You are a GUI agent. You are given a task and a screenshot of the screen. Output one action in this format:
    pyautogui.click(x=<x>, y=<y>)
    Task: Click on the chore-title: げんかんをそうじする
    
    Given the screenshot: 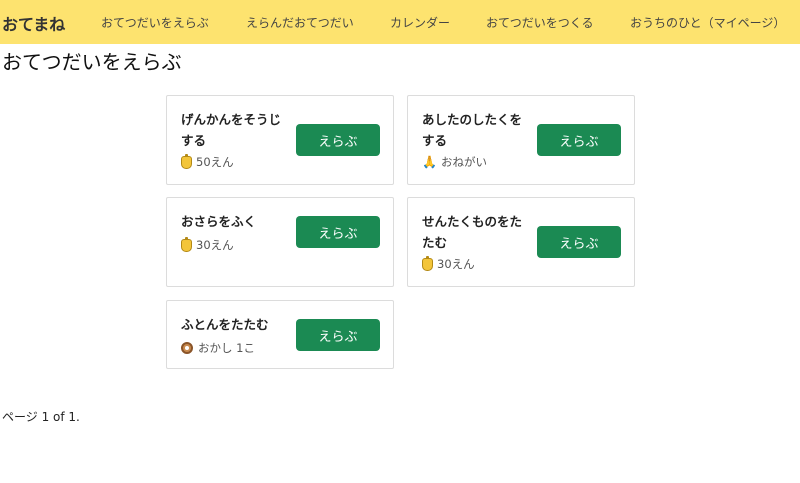 What is the action you would take?
    pyautogui.click(x=231, y=130)
    